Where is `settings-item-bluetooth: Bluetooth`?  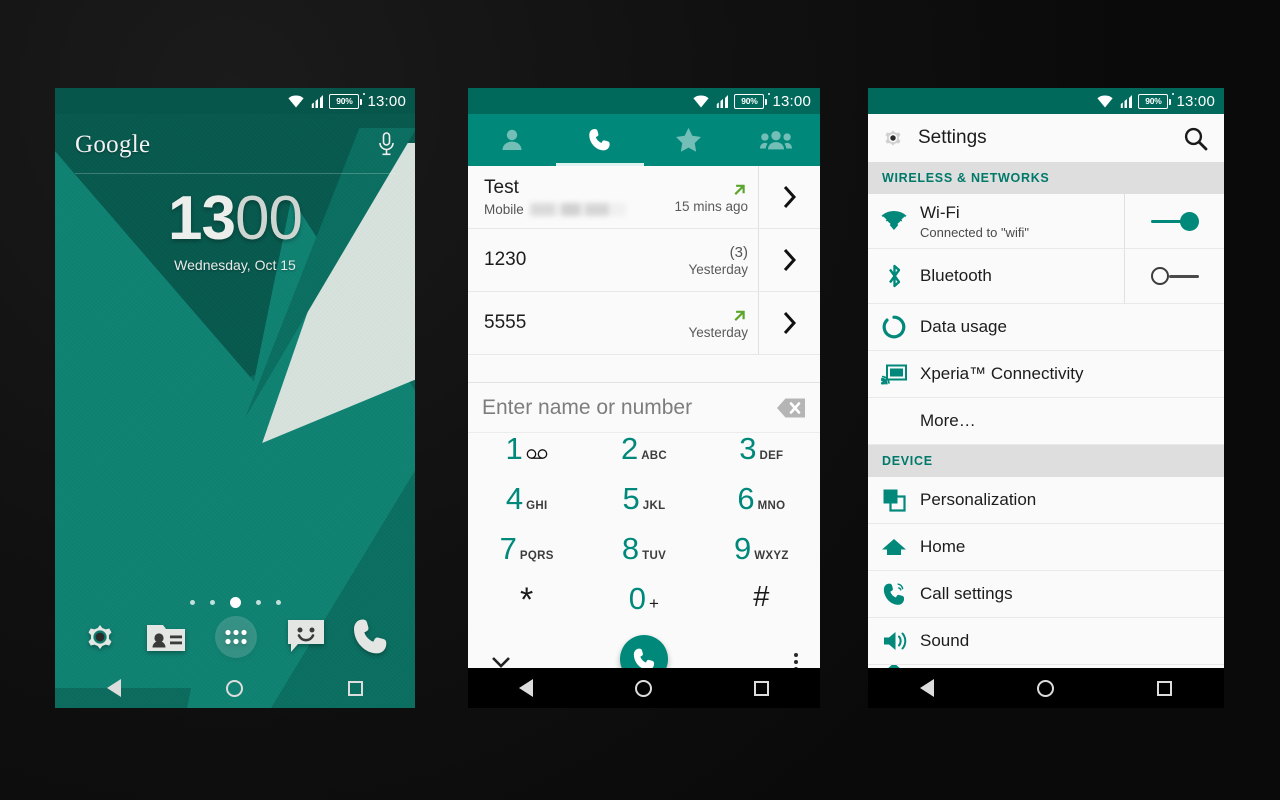 settings-item-bluetooth: Bluetooth is located at coordinates (1046, 276).